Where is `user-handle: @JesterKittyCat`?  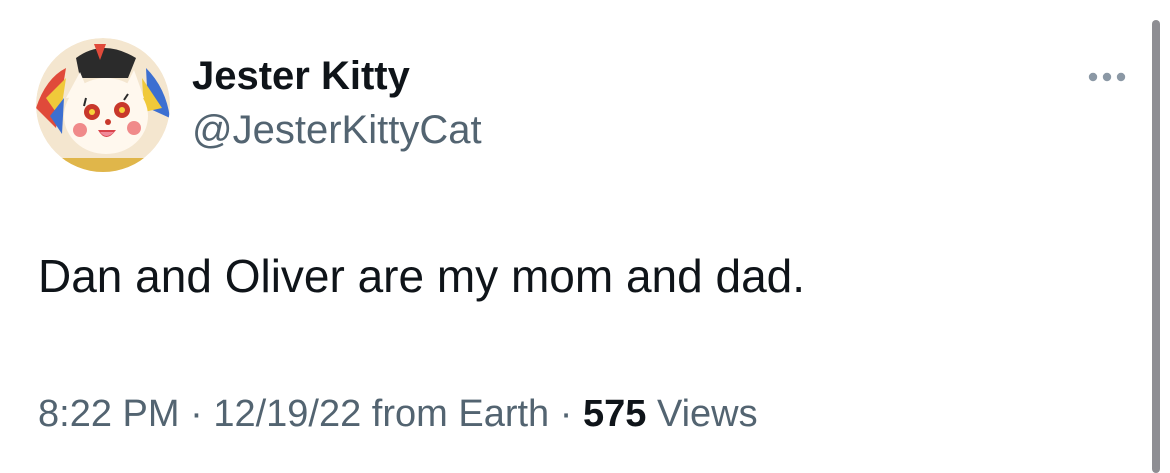
user-handle: @JesterKittyCat is located at coordinates (337, 130).